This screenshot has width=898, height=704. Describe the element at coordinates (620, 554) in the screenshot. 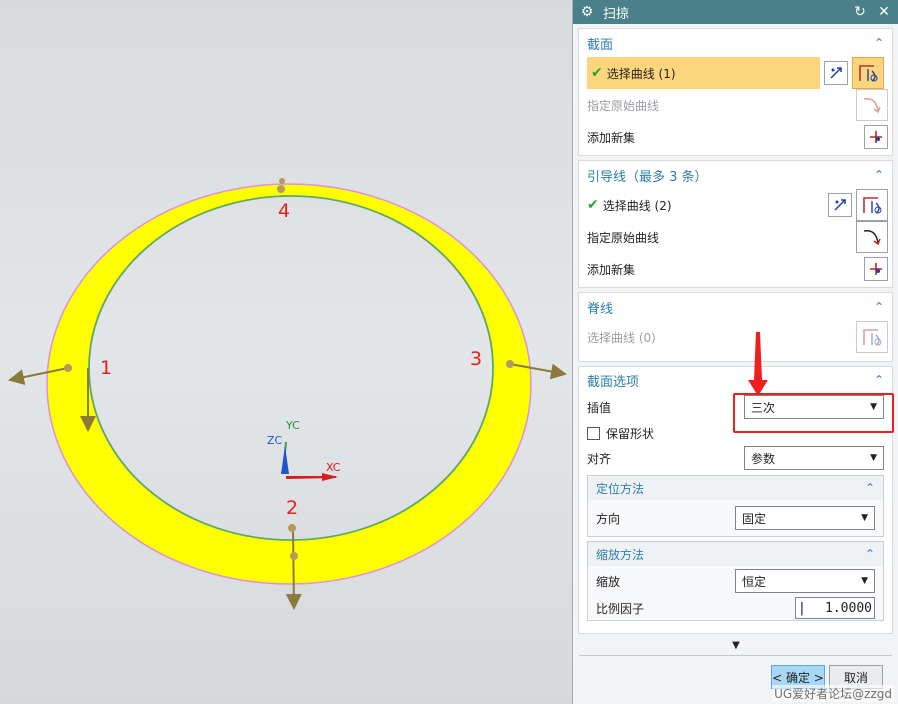

I see `scaling-title: 缩放方法` at that location.